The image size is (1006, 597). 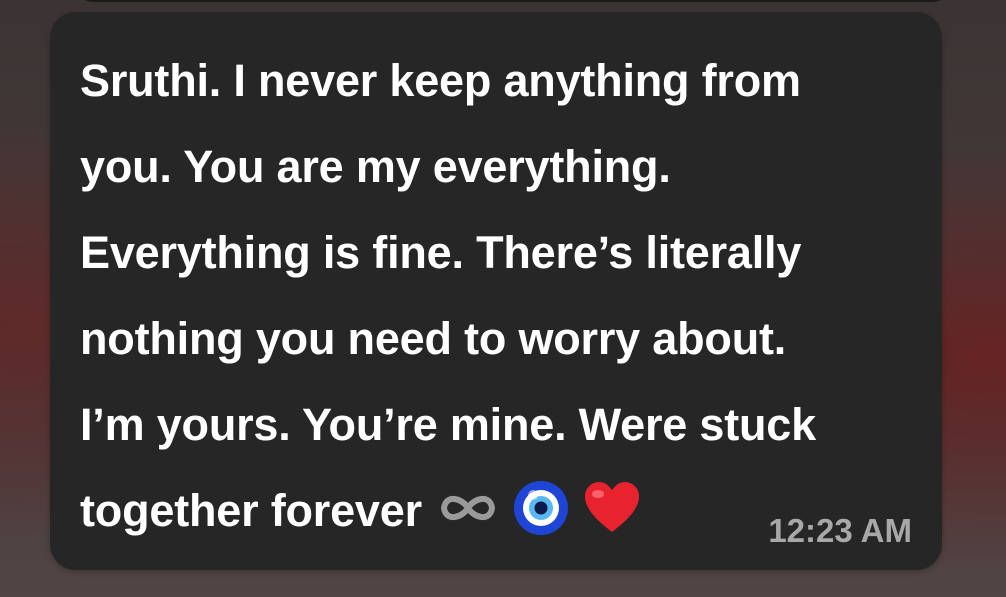 What do you see at coordinates (441, 252) in the screenshot?
I see `message-line: Everything is fine. There’s literally` at bounding box center [441, 252].